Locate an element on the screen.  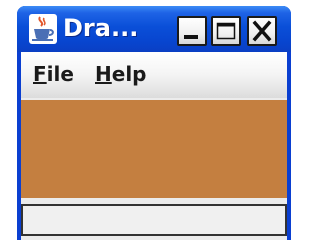
maximize-icon is located at coordinates (226, 31).